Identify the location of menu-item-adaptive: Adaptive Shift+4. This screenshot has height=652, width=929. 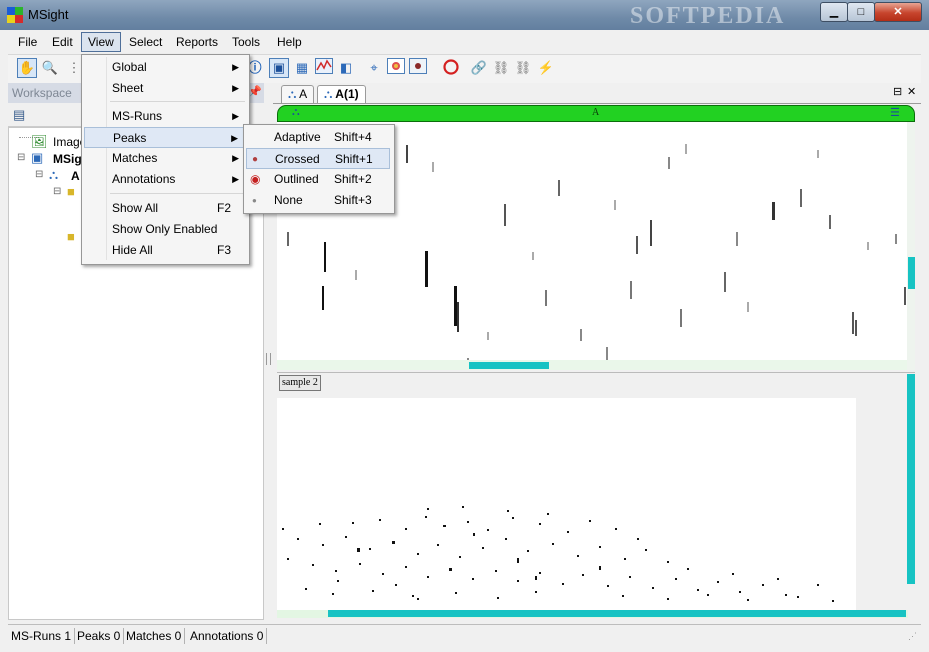
(318, 137).